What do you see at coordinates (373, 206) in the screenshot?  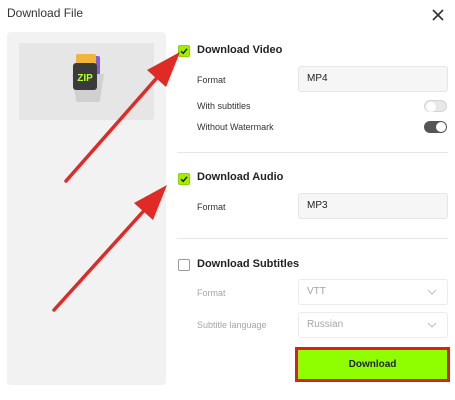 I see `audio-format-select: MP3` at bounding box center [373, 206].